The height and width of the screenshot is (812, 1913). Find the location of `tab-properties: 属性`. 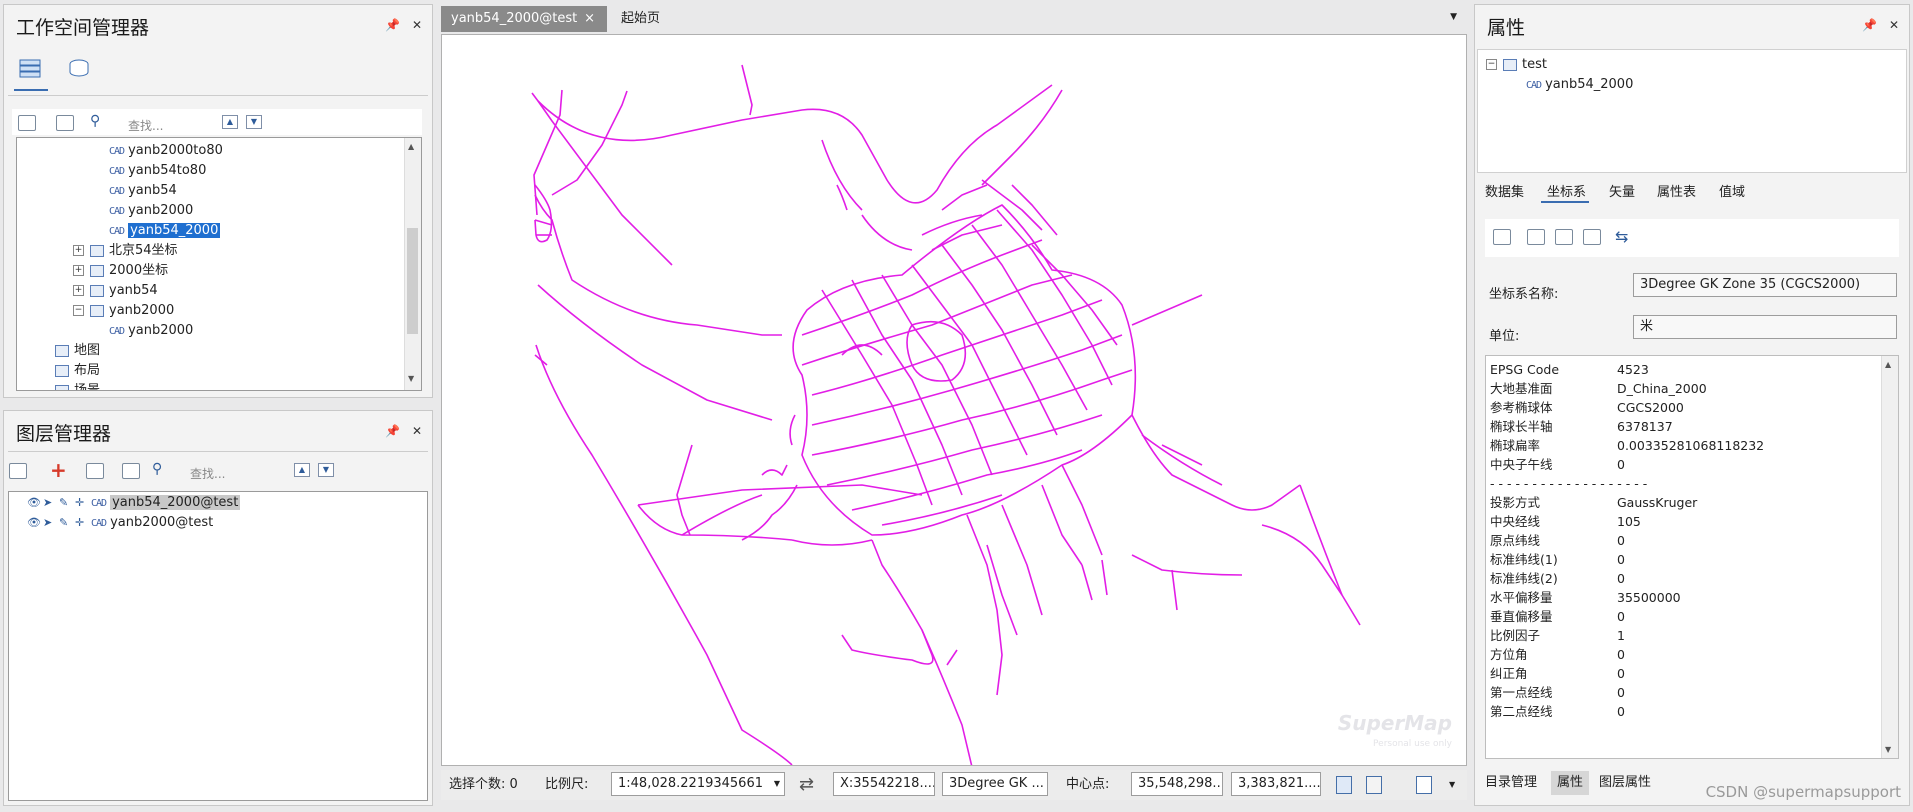

tab-properties: 属性 is located at coordinates (1570, 783).